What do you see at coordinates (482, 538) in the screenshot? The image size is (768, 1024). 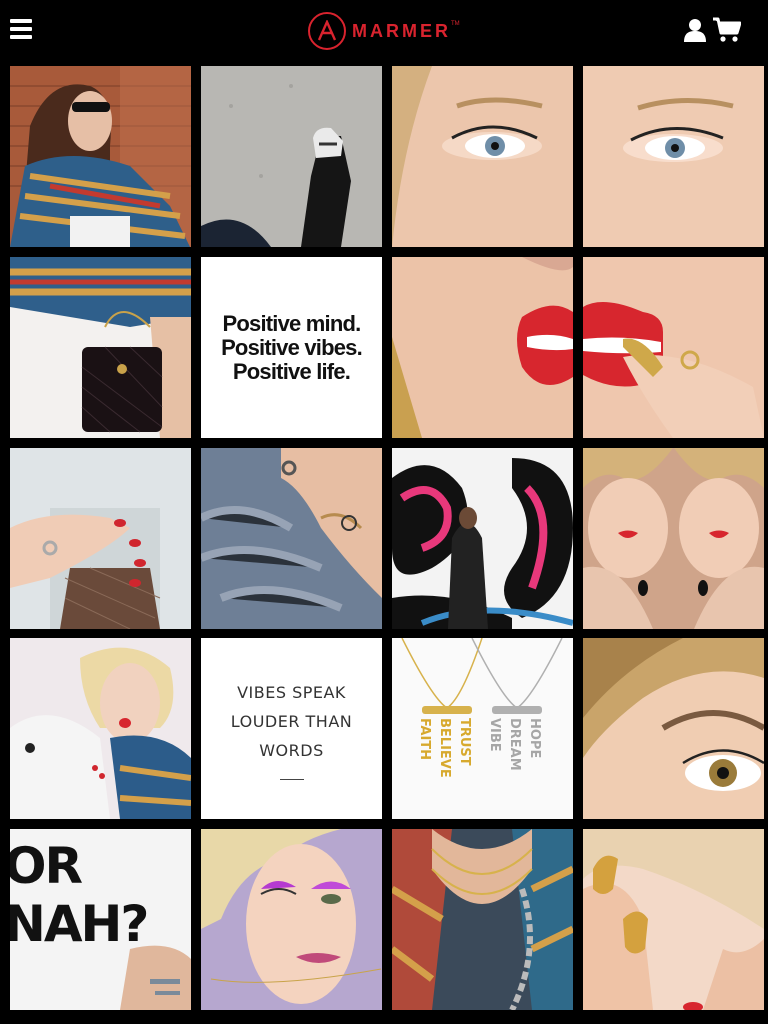 I see `photo-graffiti-wall` at bounding box center [482, 538].